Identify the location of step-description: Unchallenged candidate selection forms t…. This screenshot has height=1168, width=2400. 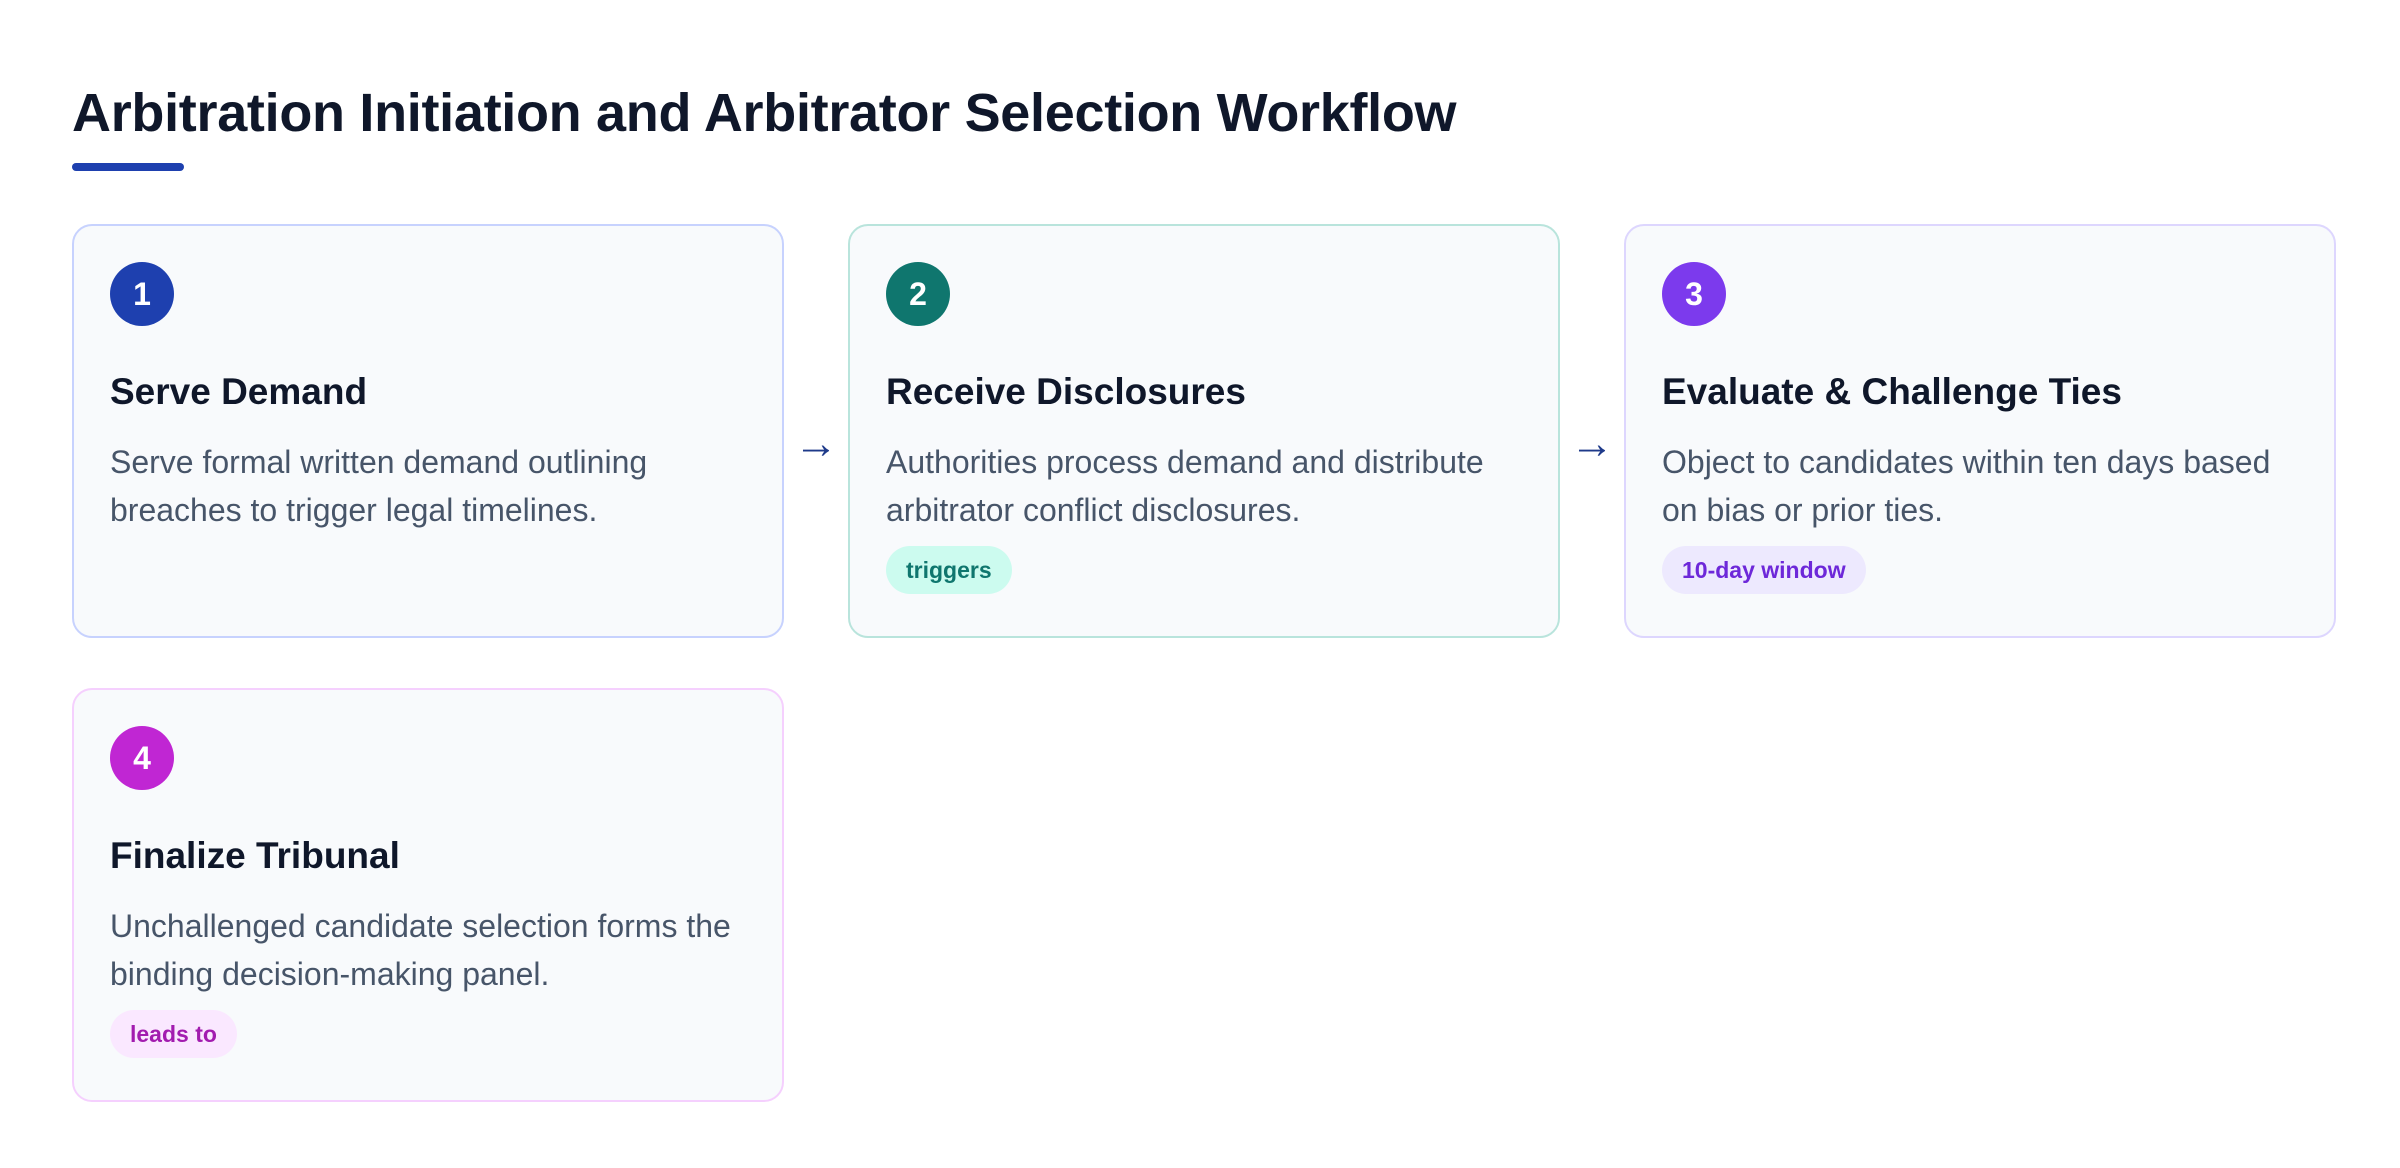
(420, 950).